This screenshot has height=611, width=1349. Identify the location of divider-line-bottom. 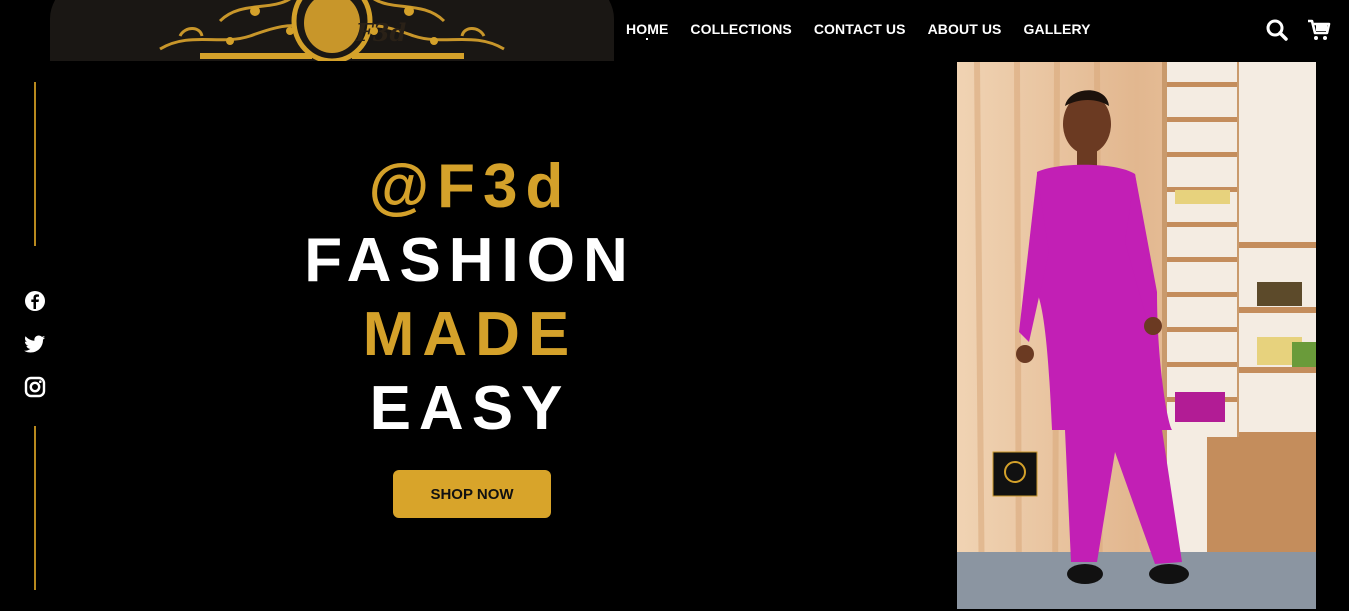
(35, 508).